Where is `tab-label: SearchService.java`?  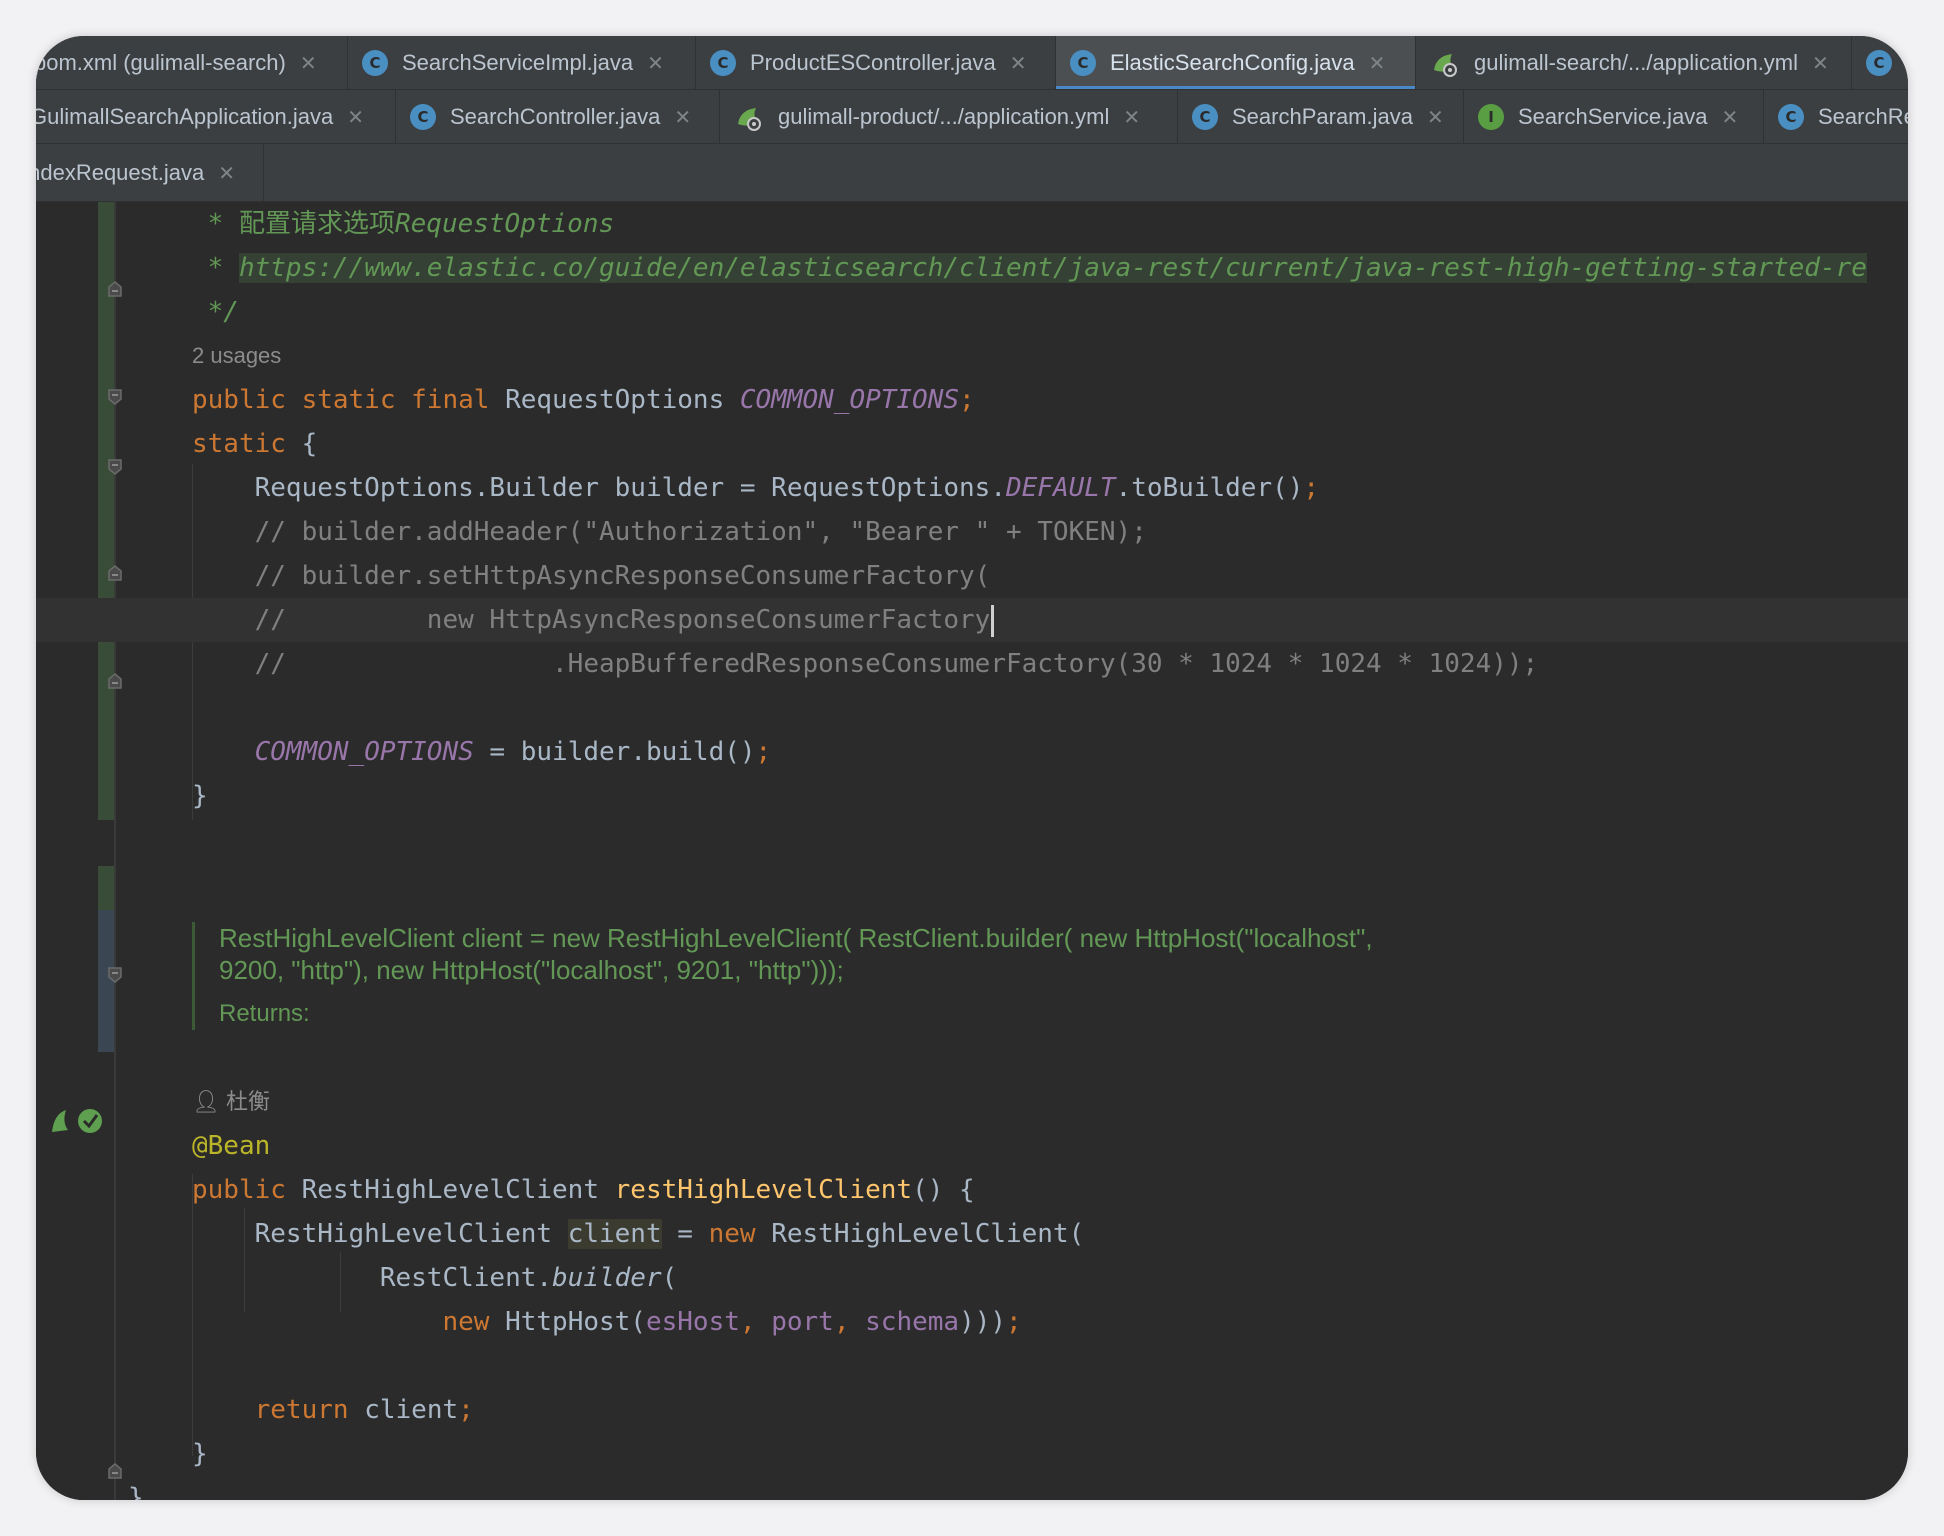
tab-label: SearchService.java is located at coordinates (1613, 116).